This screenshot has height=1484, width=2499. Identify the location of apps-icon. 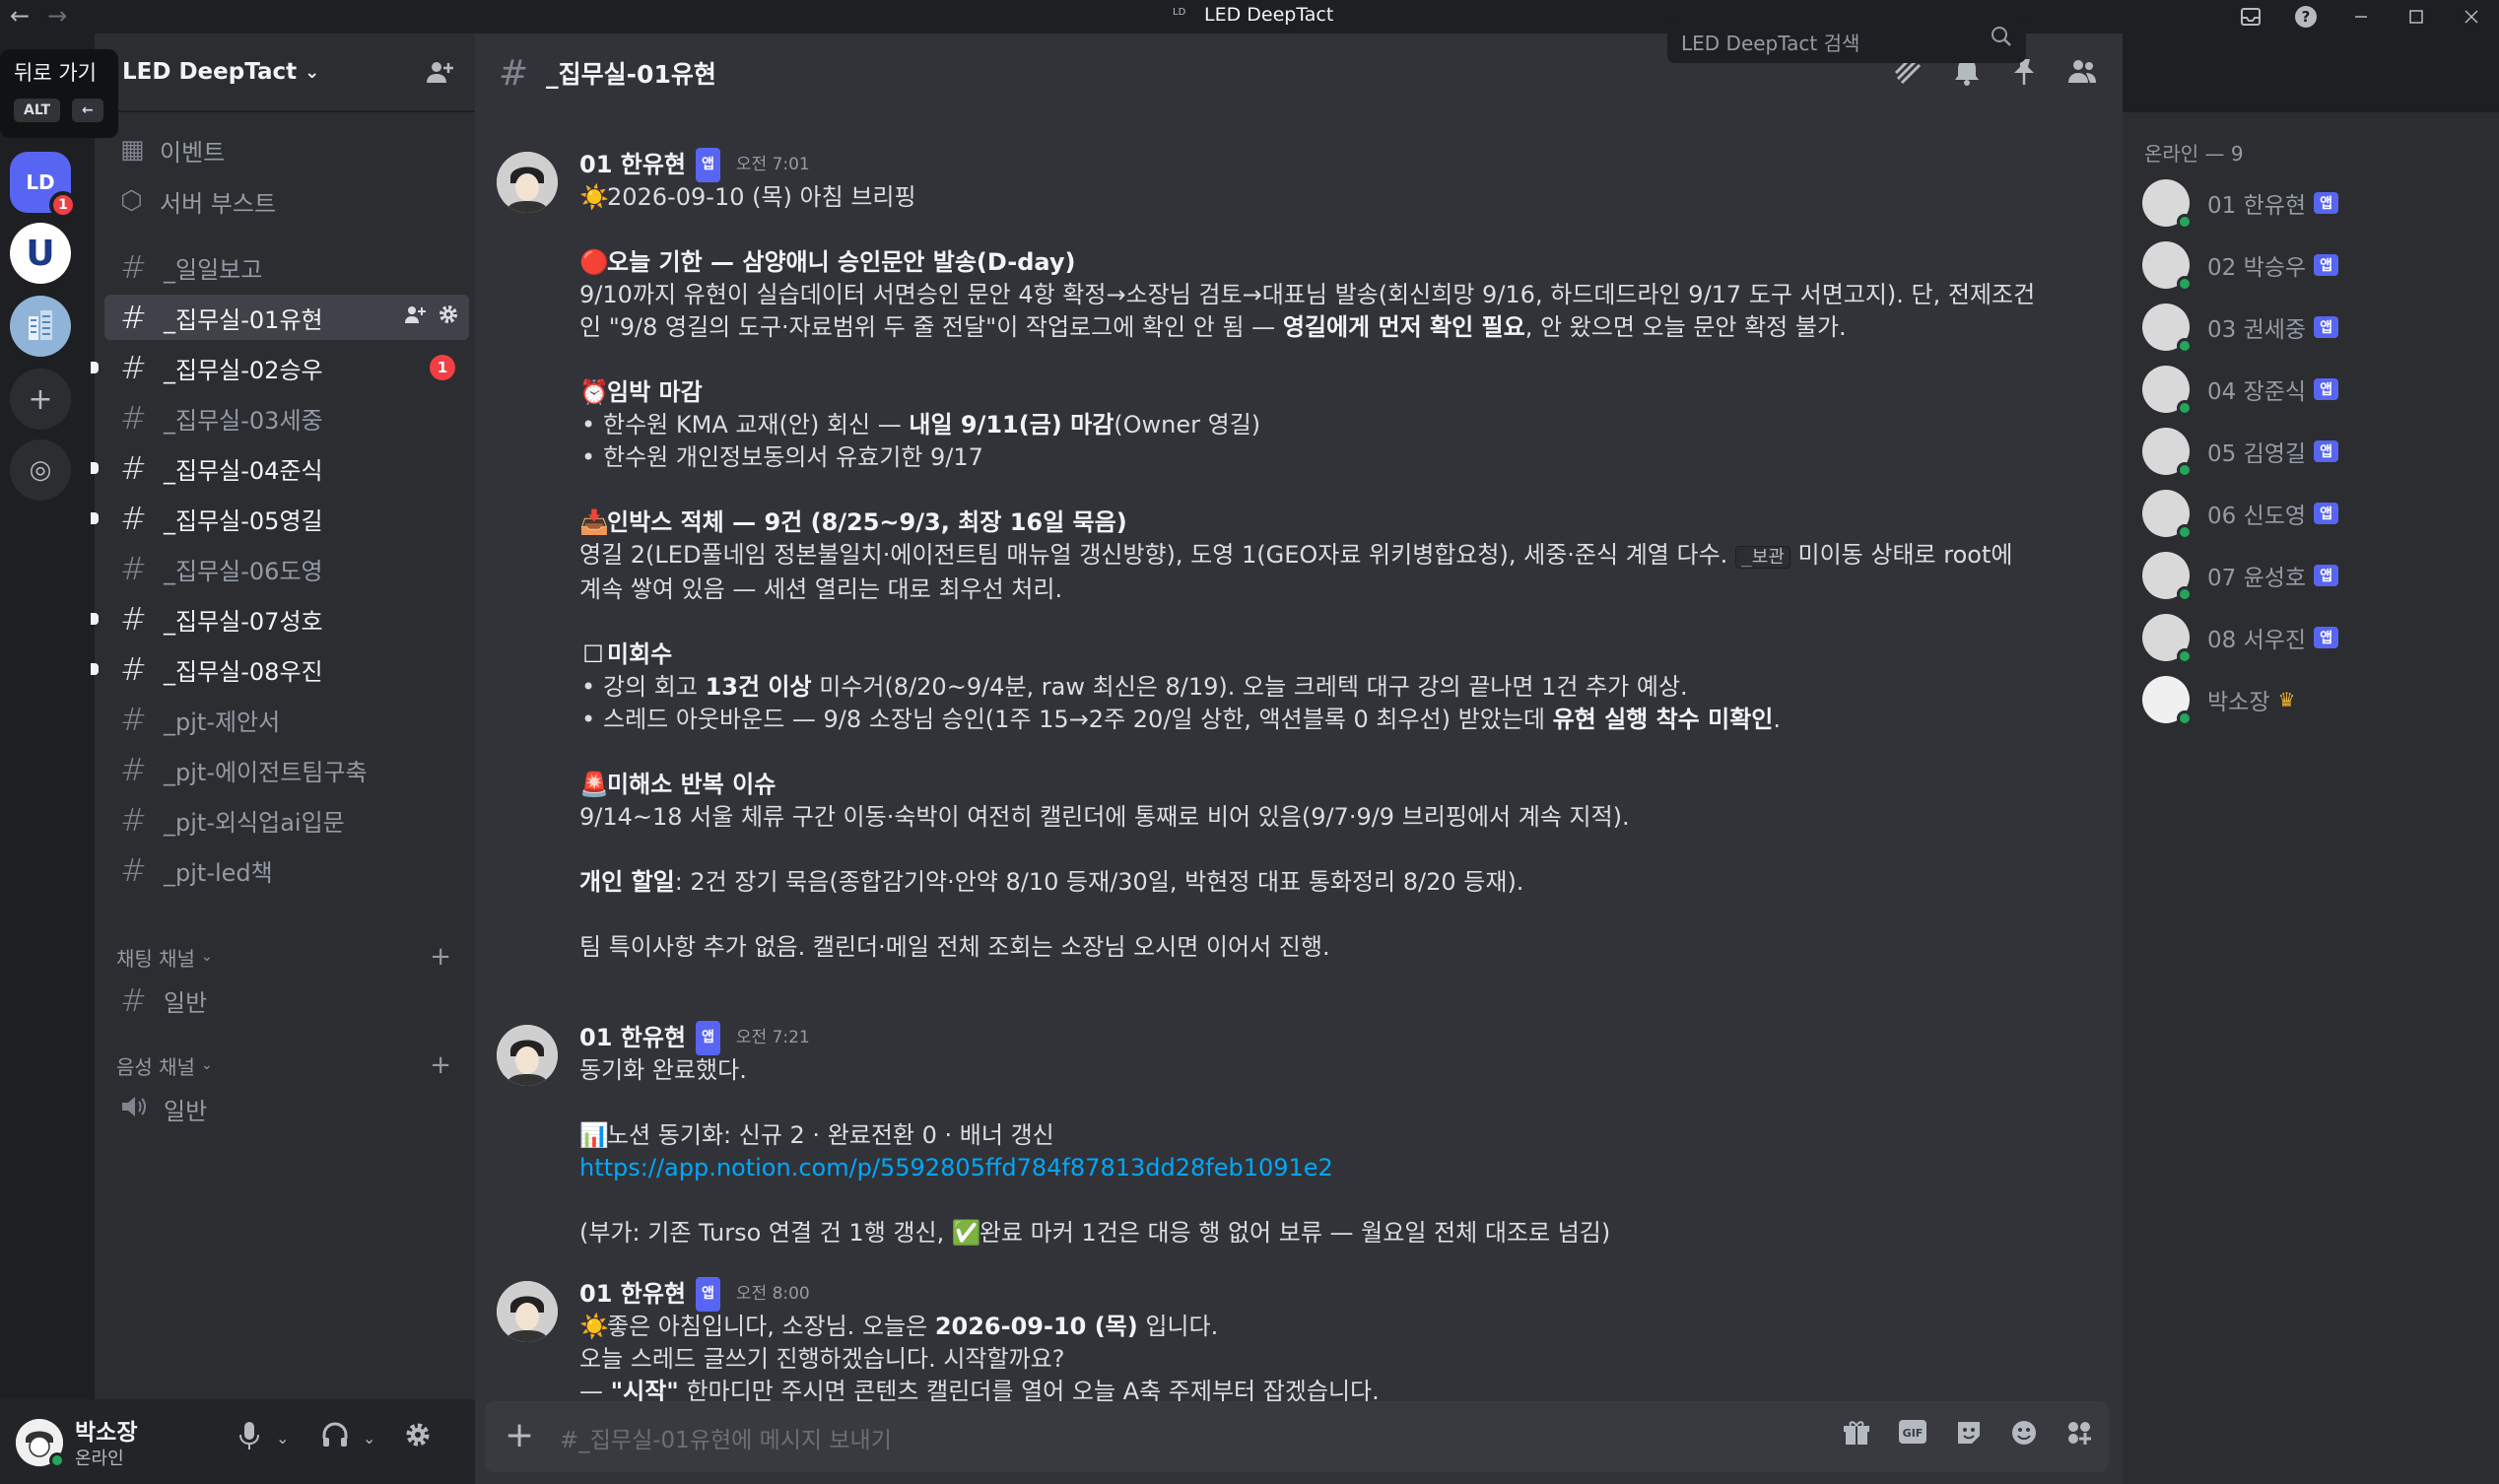
(2079, 1436).